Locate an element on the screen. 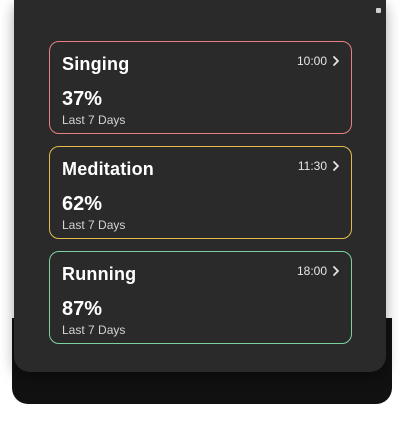  corner-dot is located at coordinates (378, 10).